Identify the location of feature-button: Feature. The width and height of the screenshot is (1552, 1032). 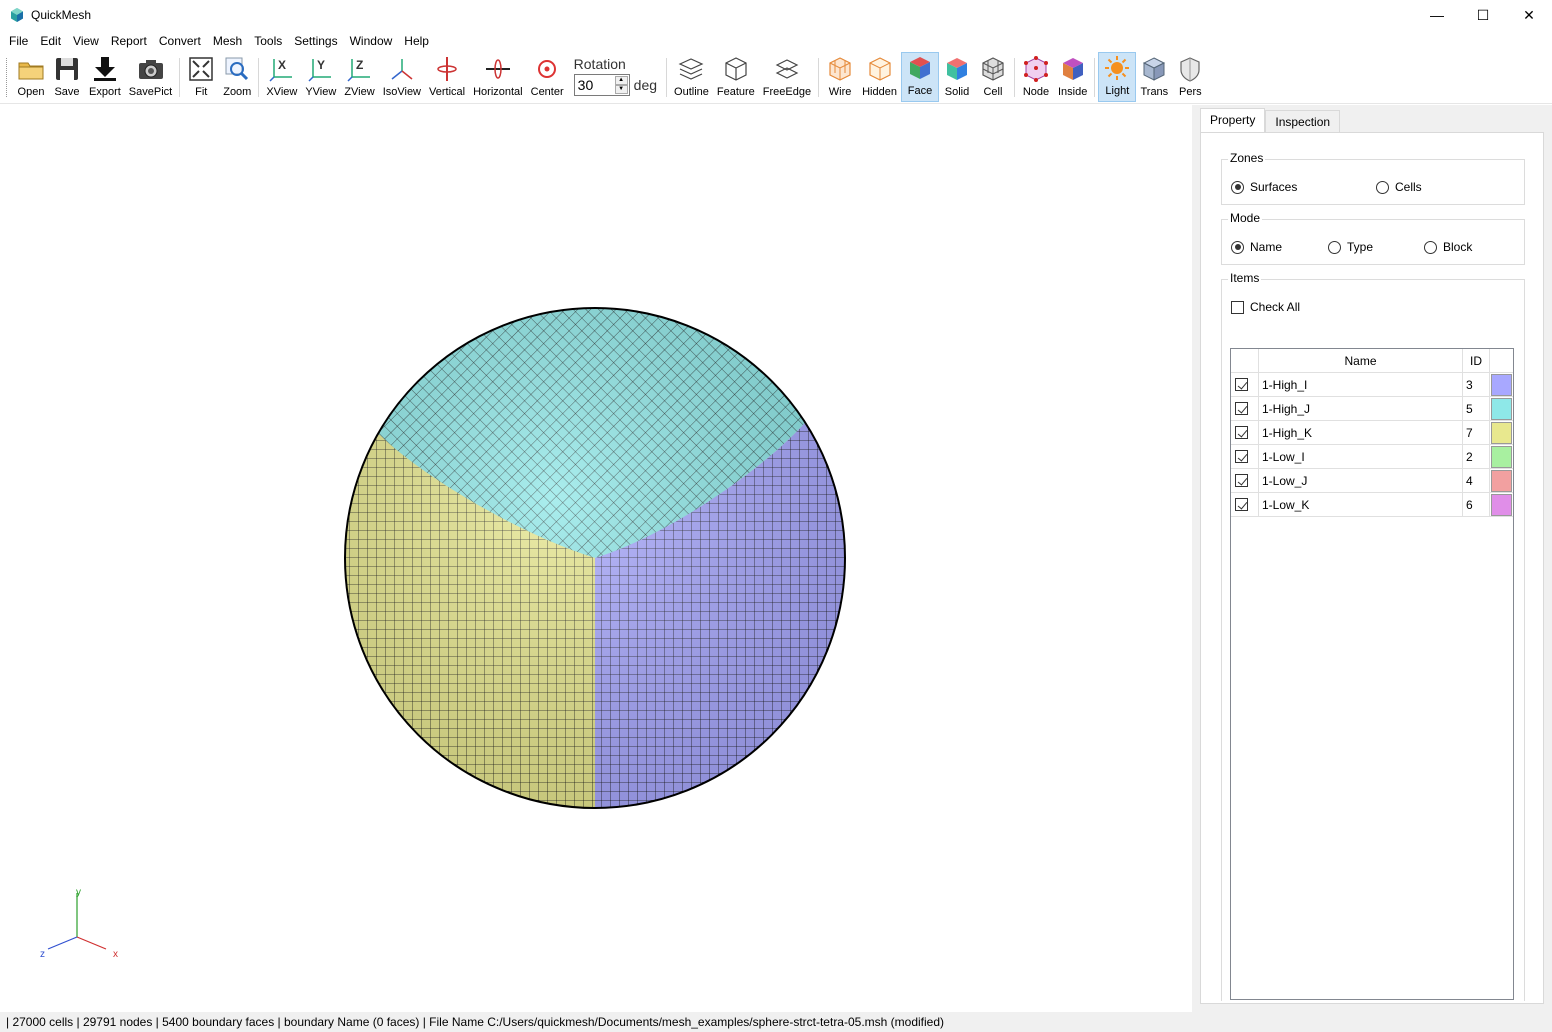
(736, 77).